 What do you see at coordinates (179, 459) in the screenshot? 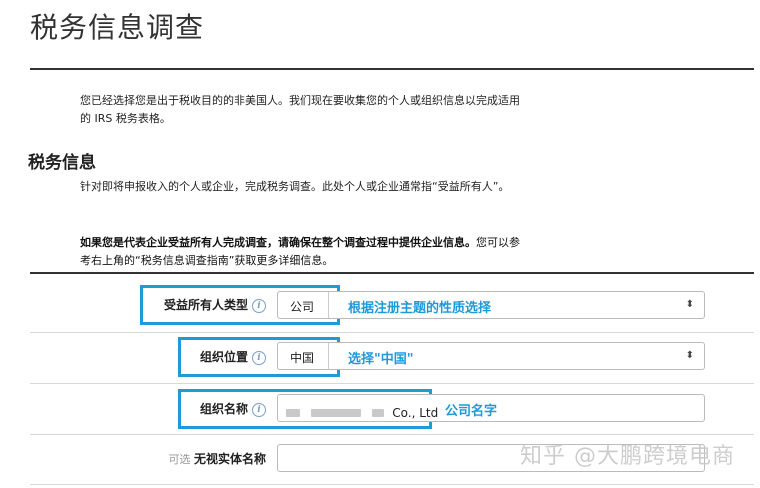
I see `optional-tag: 可选` at bounding box center [179, 459].